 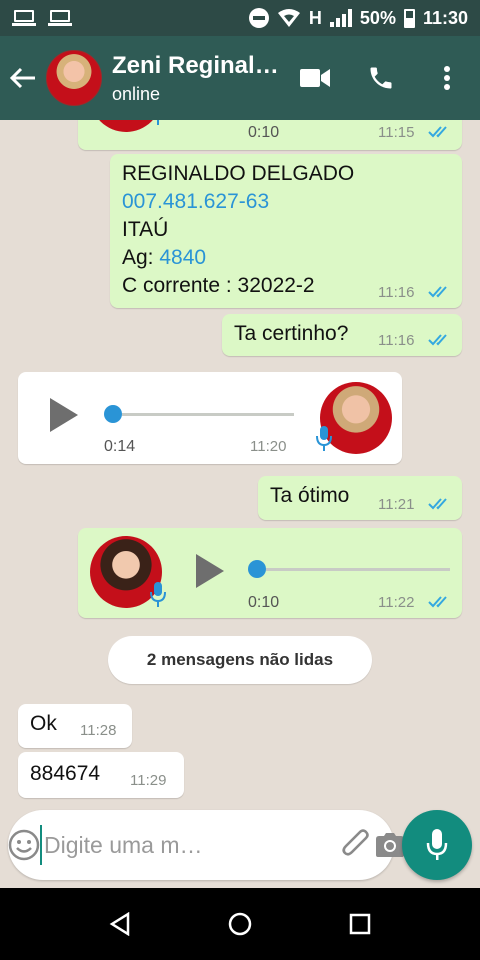 What do you see at coordinates (291, 333) in the screenshot?
I see `message-text: Ta certinho?` at bounding box center [291, 333].